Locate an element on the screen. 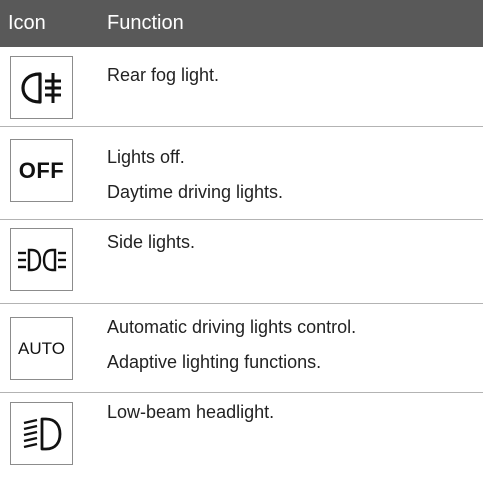 The height and width of the screenshot is (484, 483). side-lights-icon is located at coordinates (41, 259).